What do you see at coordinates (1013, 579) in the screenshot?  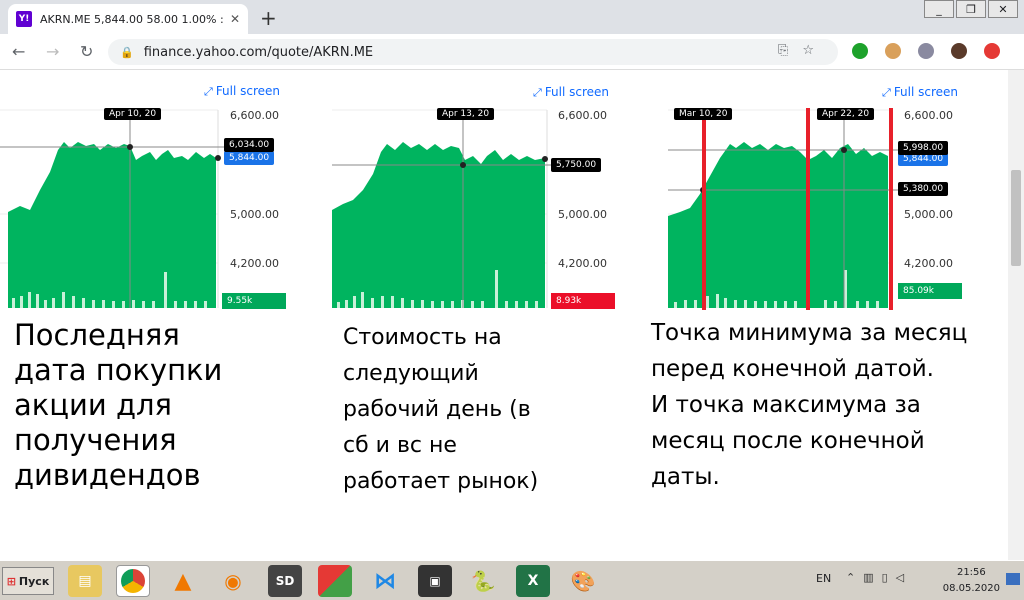 I see `show-desktop-icon` at bounding box center [1013, 579].